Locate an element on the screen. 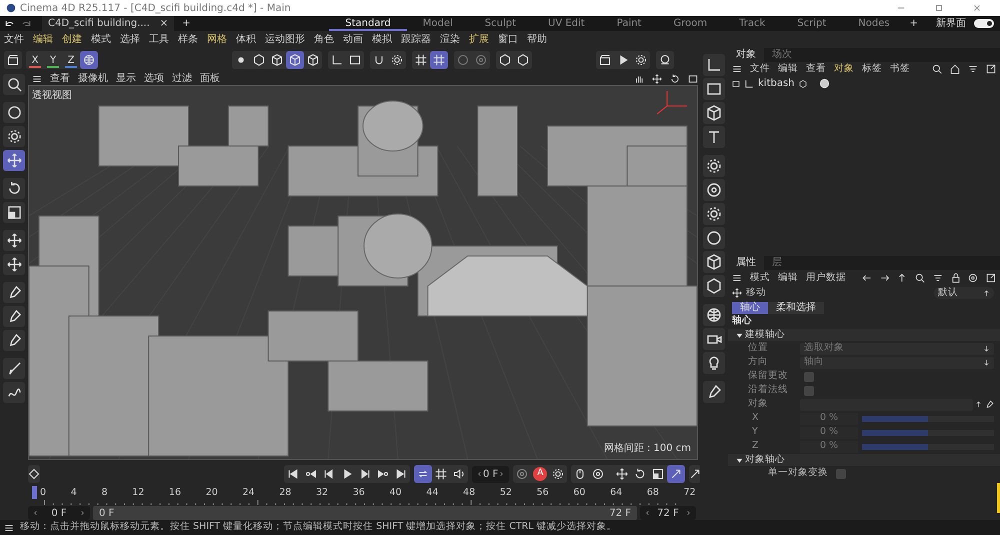 Image resolution: width=1000 pixels, height=535 pixels. view-menu-item: 显示 is located at coordinates (126, 78).